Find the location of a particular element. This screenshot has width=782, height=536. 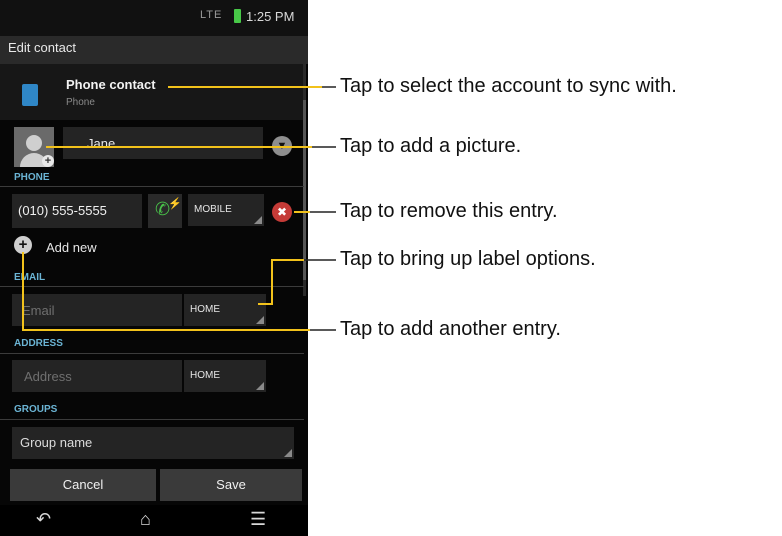

callout-account: Tap to select the account to sync with. is located at coordinates (508, 86).